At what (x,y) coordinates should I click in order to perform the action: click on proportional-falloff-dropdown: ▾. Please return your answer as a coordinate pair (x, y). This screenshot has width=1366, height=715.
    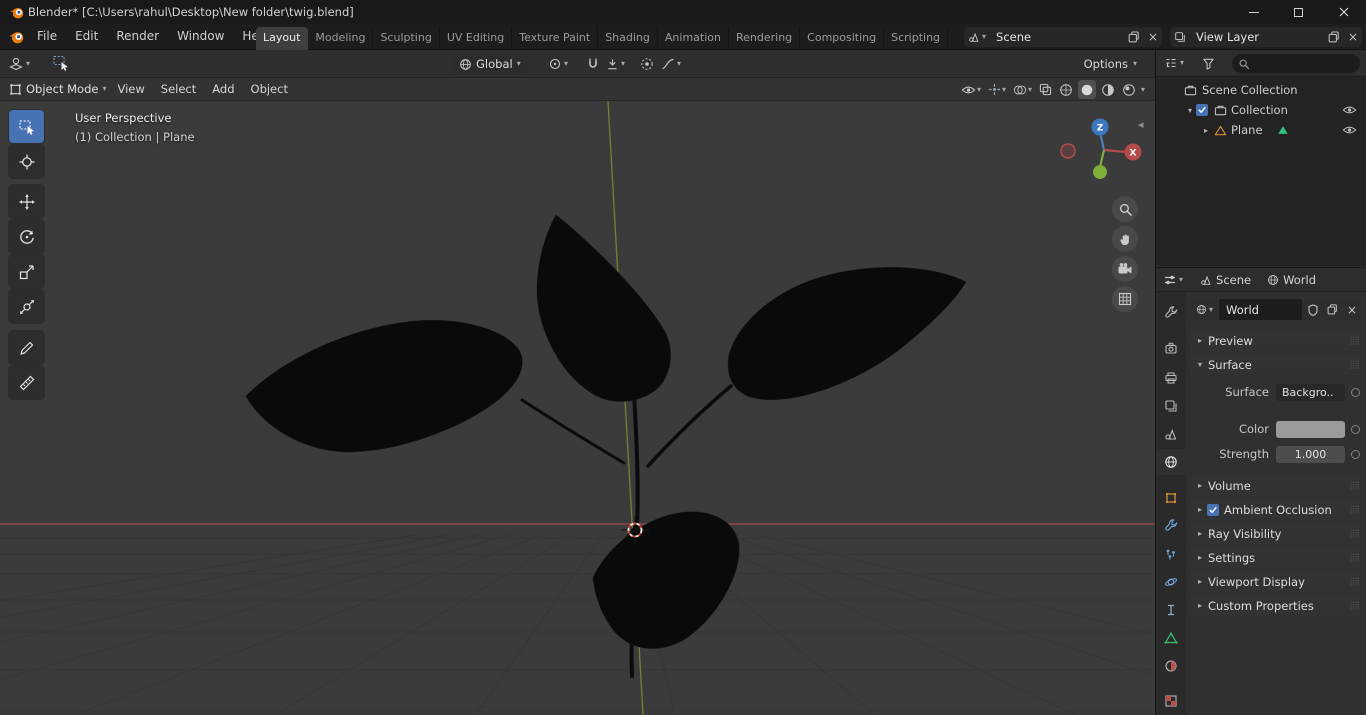
    Looking at the image, I should click on (671, 64).